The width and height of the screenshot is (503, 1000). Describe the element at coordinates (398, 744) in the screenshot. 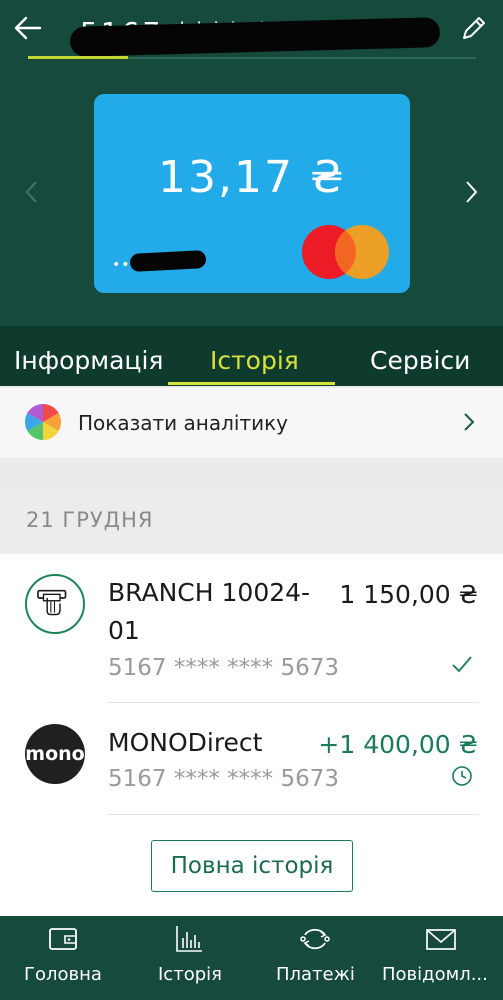

I see `transaction-amount: +1 400,00 ₴` at that location.